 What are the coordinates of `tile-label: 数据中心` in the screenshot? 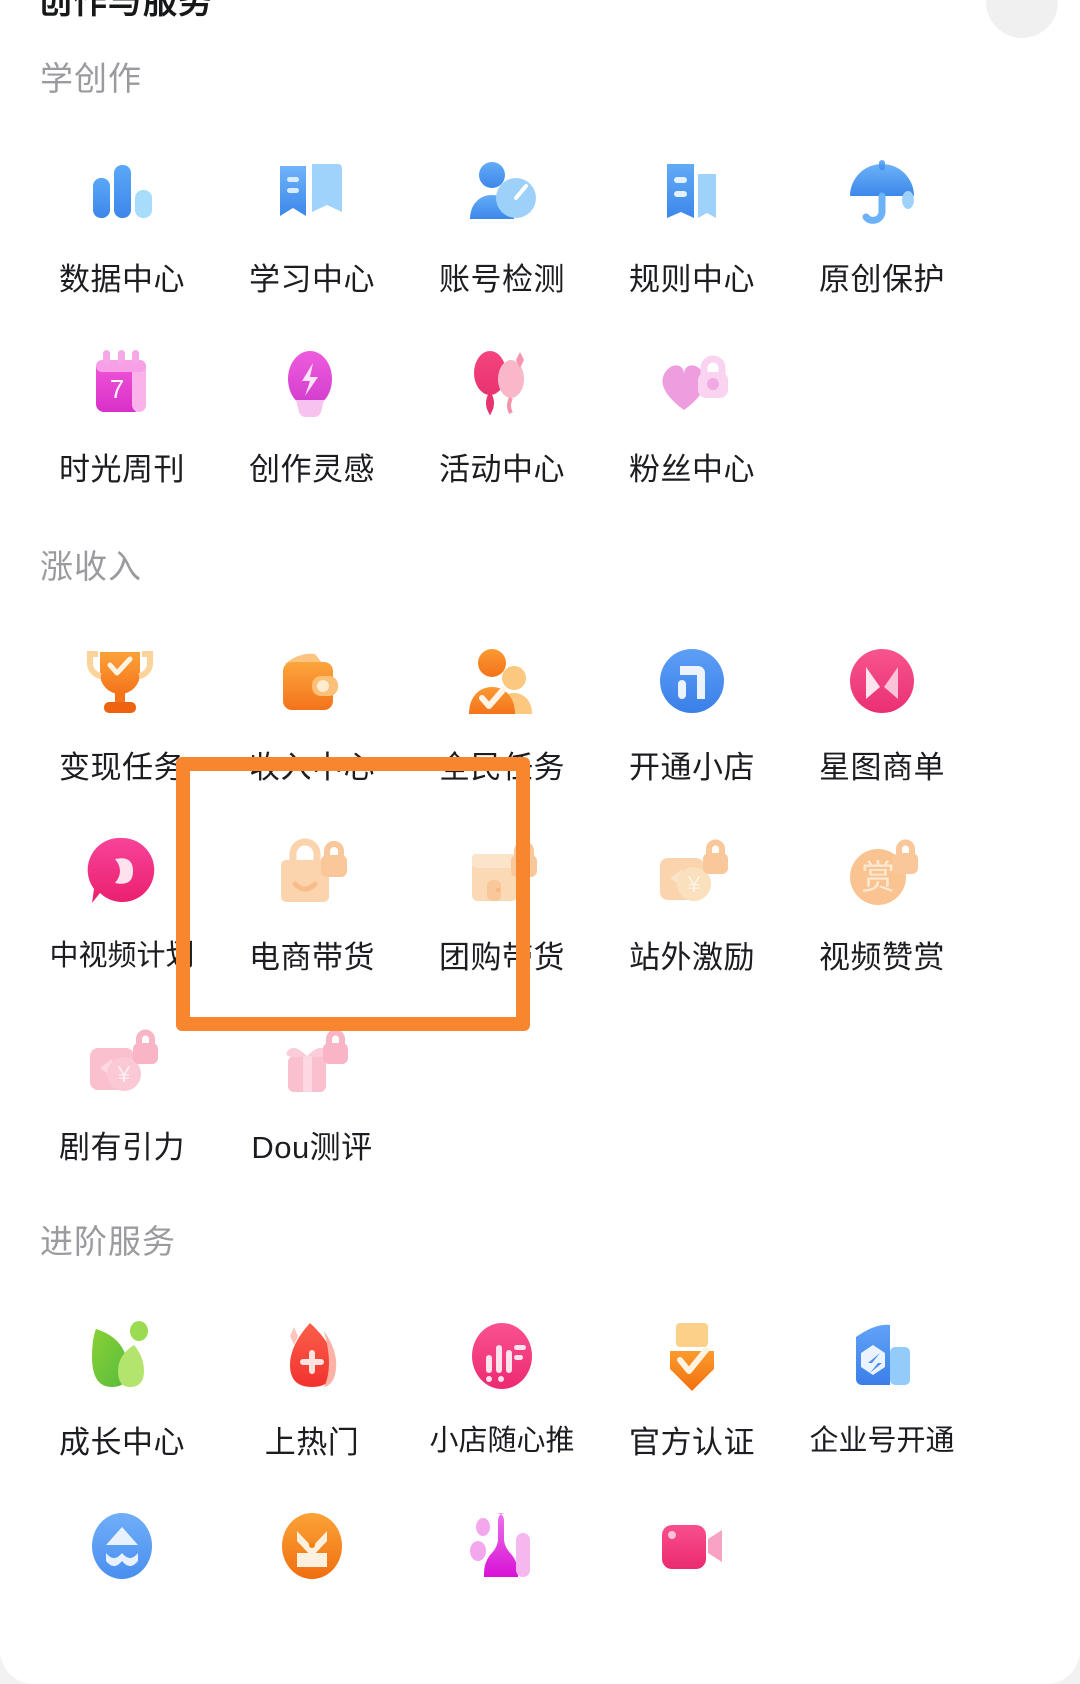 It's located at (122, 279).